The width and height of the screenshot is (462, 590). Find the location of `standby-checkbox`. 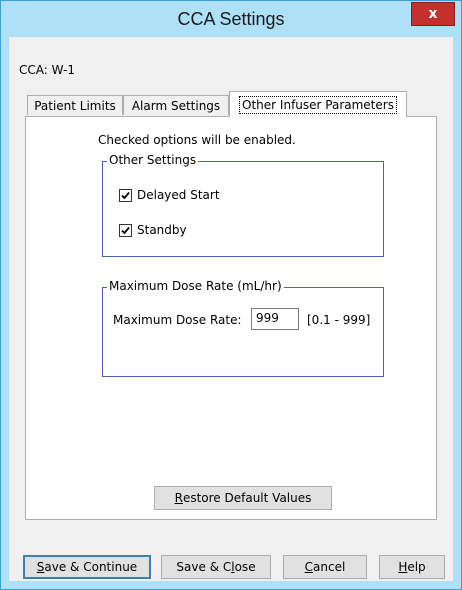

standby-checkbox is located at coordinates (125, 230).